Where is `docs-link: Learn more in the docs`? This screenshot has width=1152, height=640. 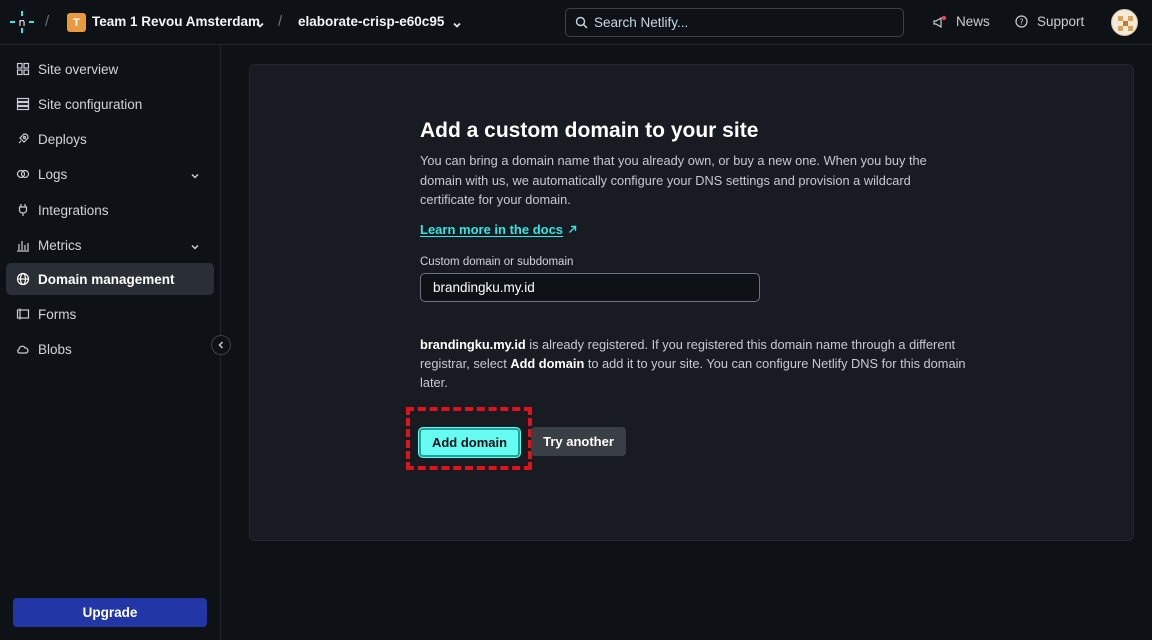 docs-link: Learn more in the docs is located at coordinates (498, 229).